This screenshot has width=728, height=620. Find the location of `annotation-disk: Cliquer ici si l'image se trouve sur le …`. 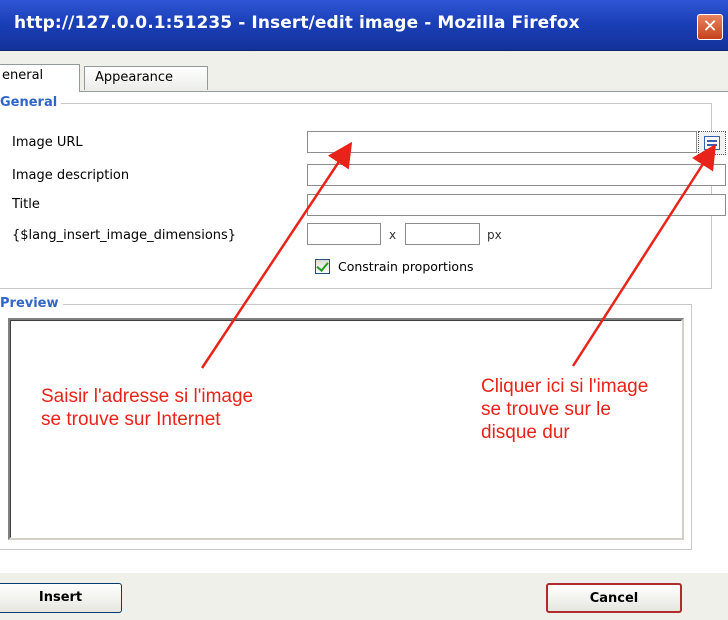

annotation-disk: Cliquer ici si l'image se trouve sur le … is located at coordinates (565, 409).